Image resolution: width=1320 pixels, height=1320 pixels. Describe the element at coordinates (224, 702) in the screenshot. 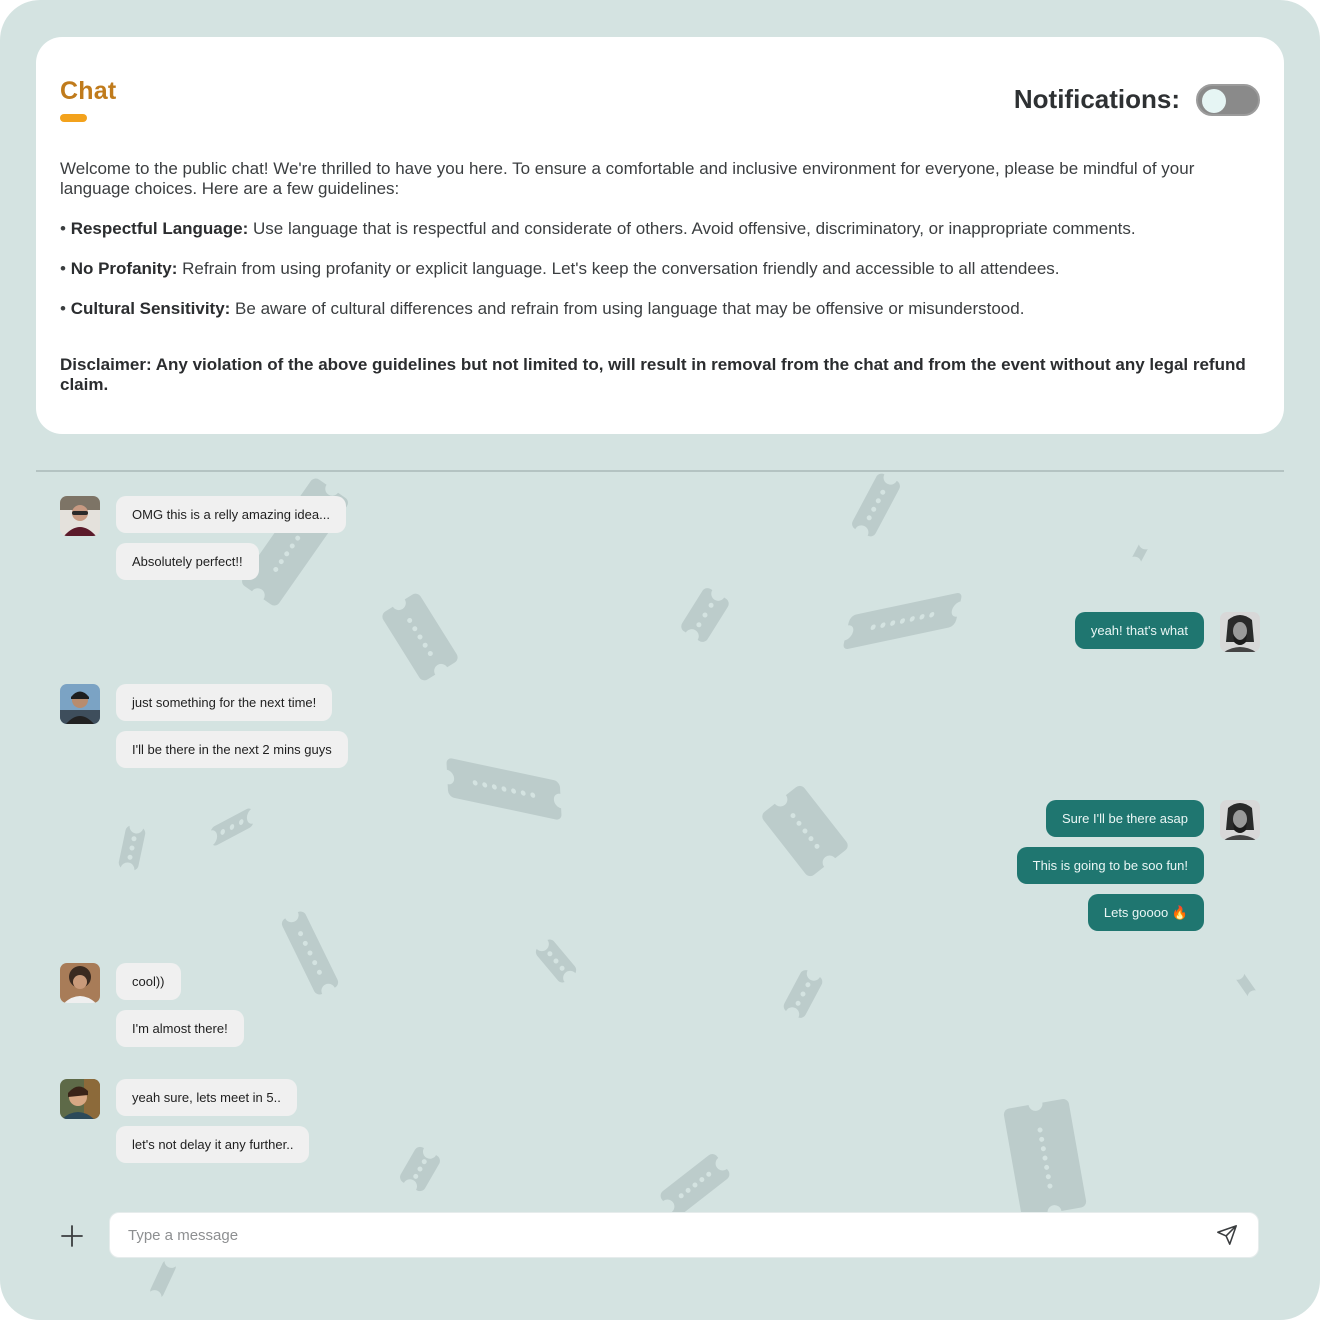

I see `message-bubble: just something for the next time!` at that location.